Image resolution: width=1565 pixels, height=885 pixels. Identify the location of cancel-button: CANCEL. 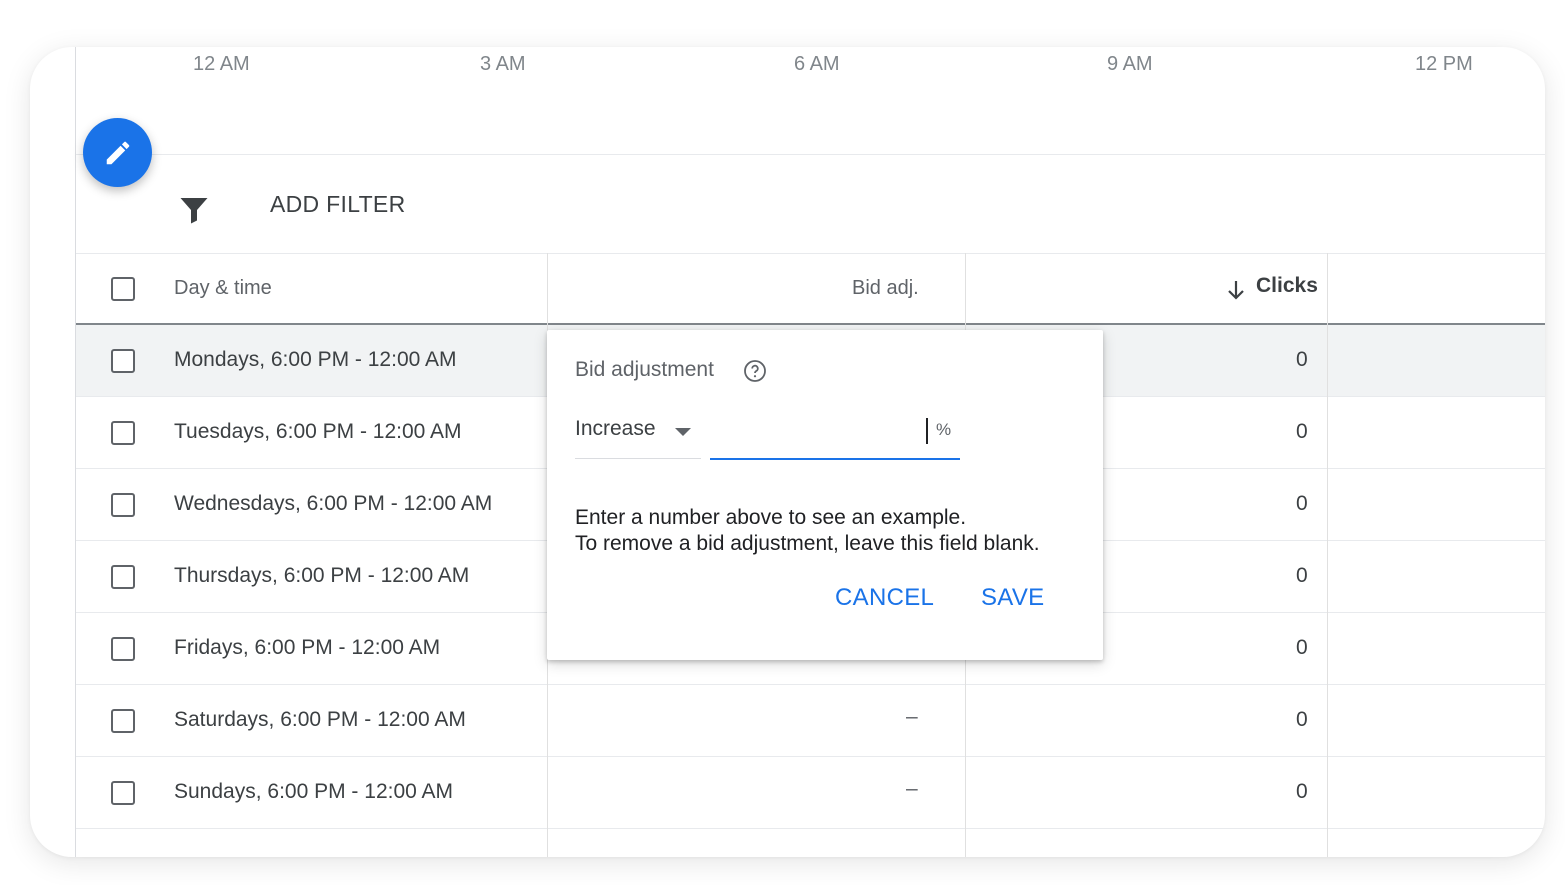
(884, 598).